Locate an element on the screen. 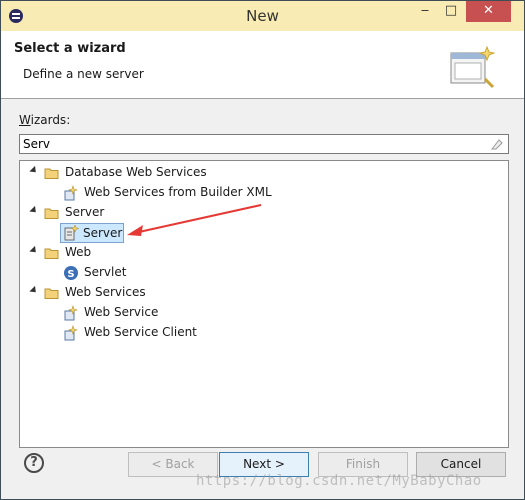 The image size is (525, 500). tree-node-label: Servlet is located at coordinates (105, 272).